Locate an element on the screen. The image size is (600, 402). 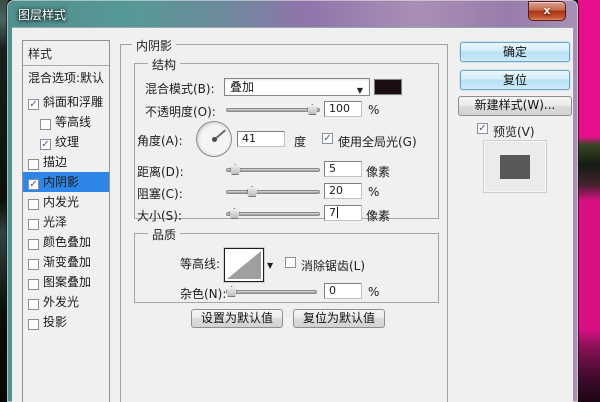
divider is located at coordinates (66, 65).